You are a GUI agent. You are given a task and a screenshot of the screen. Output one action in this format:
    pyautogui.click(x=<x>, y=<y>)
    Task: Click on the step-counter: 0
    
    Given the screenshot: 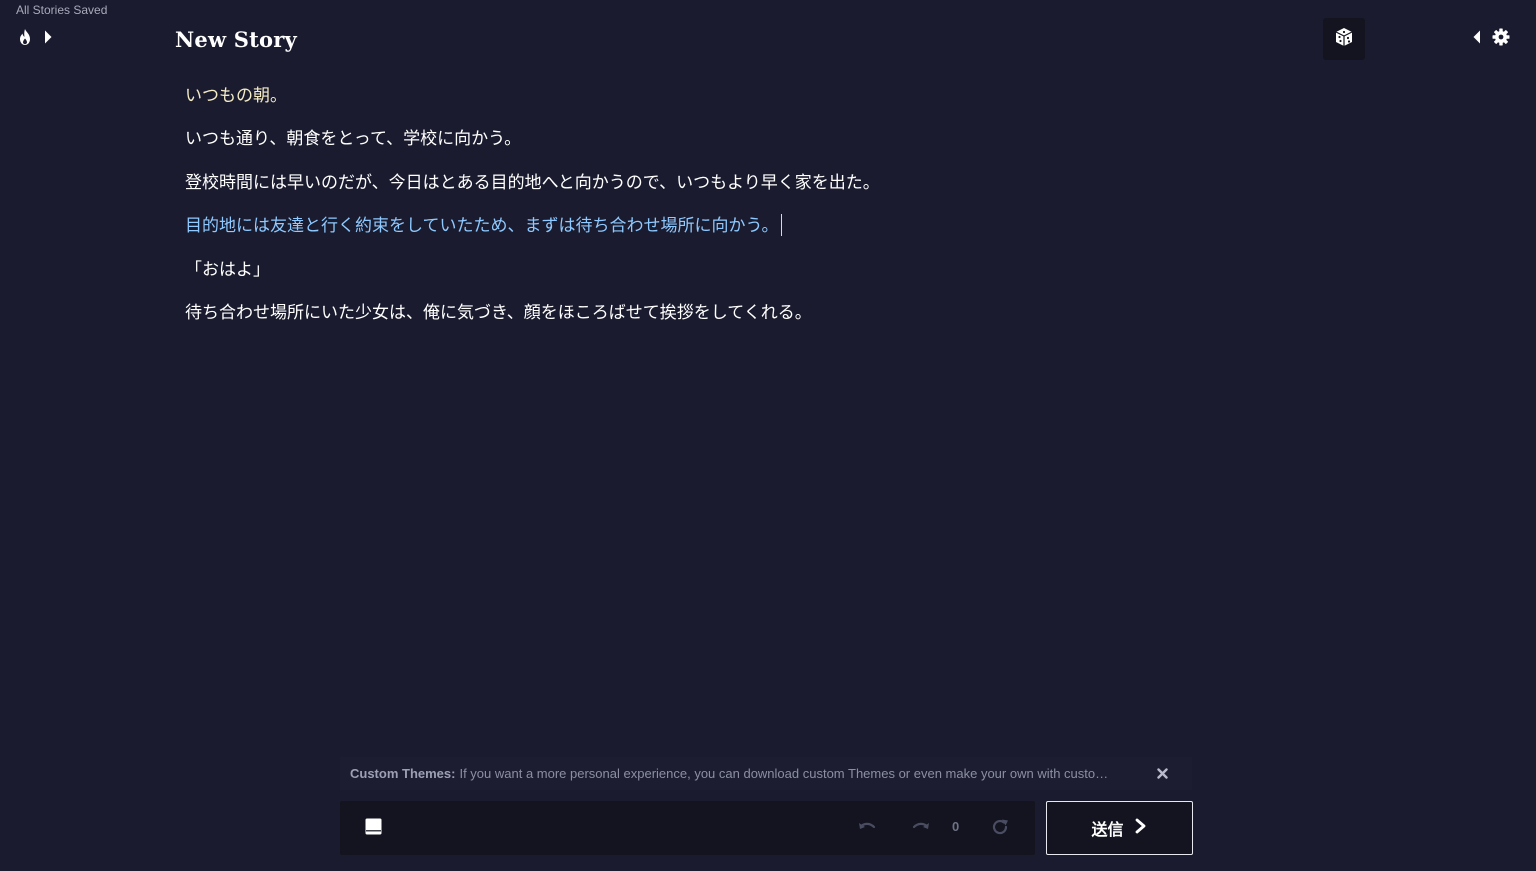 What is the action you would take?
    pyautogui.click(x=956, y=826)
    